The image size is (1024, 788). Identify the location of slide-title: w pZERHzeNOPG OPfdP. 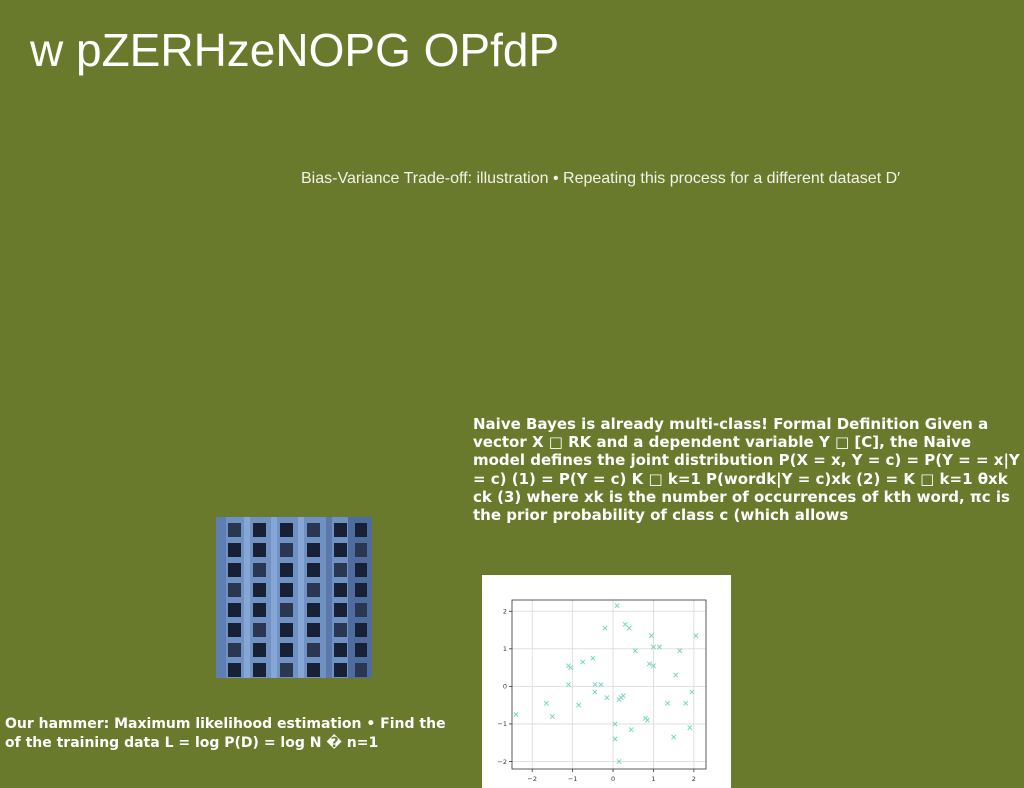
(295, 50).